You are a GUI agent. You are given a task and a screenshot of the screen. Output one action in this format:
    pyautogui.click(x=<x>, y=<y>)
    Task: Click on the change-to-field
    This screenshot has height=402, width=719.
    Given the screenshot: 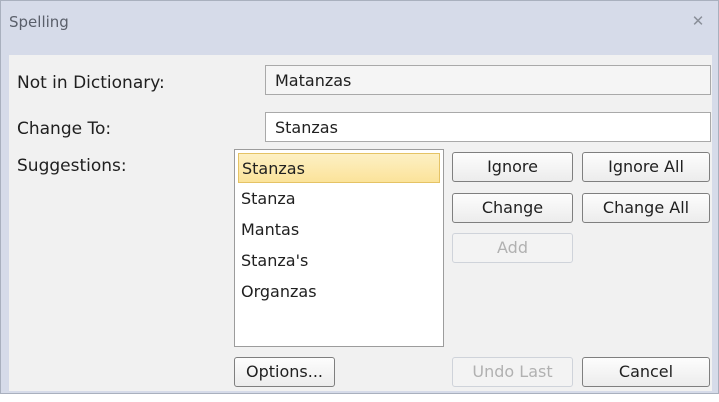 What is the action you would take?
    pyautogui.click(x=488, y=127)
    